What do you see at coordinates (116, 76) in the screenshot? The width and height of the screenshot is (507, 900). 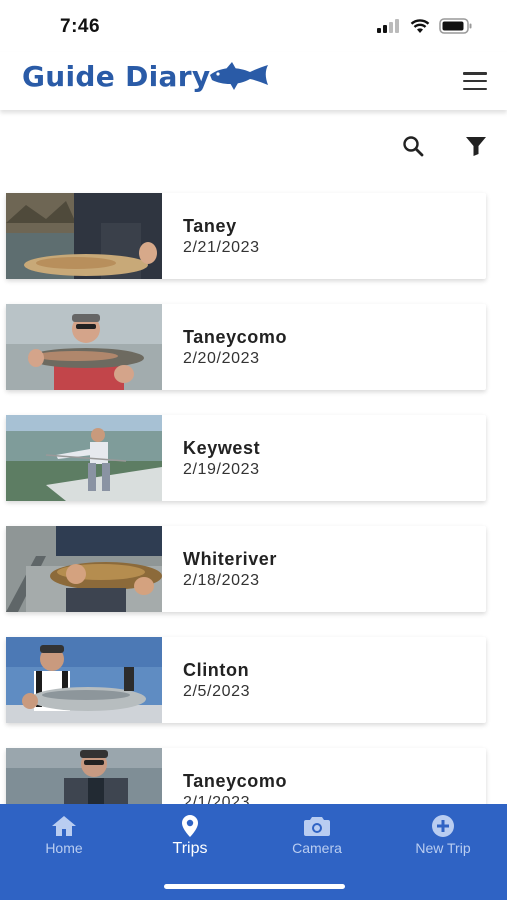 I see `logo-text: Guide Diary` at bounding box center [116, 76].